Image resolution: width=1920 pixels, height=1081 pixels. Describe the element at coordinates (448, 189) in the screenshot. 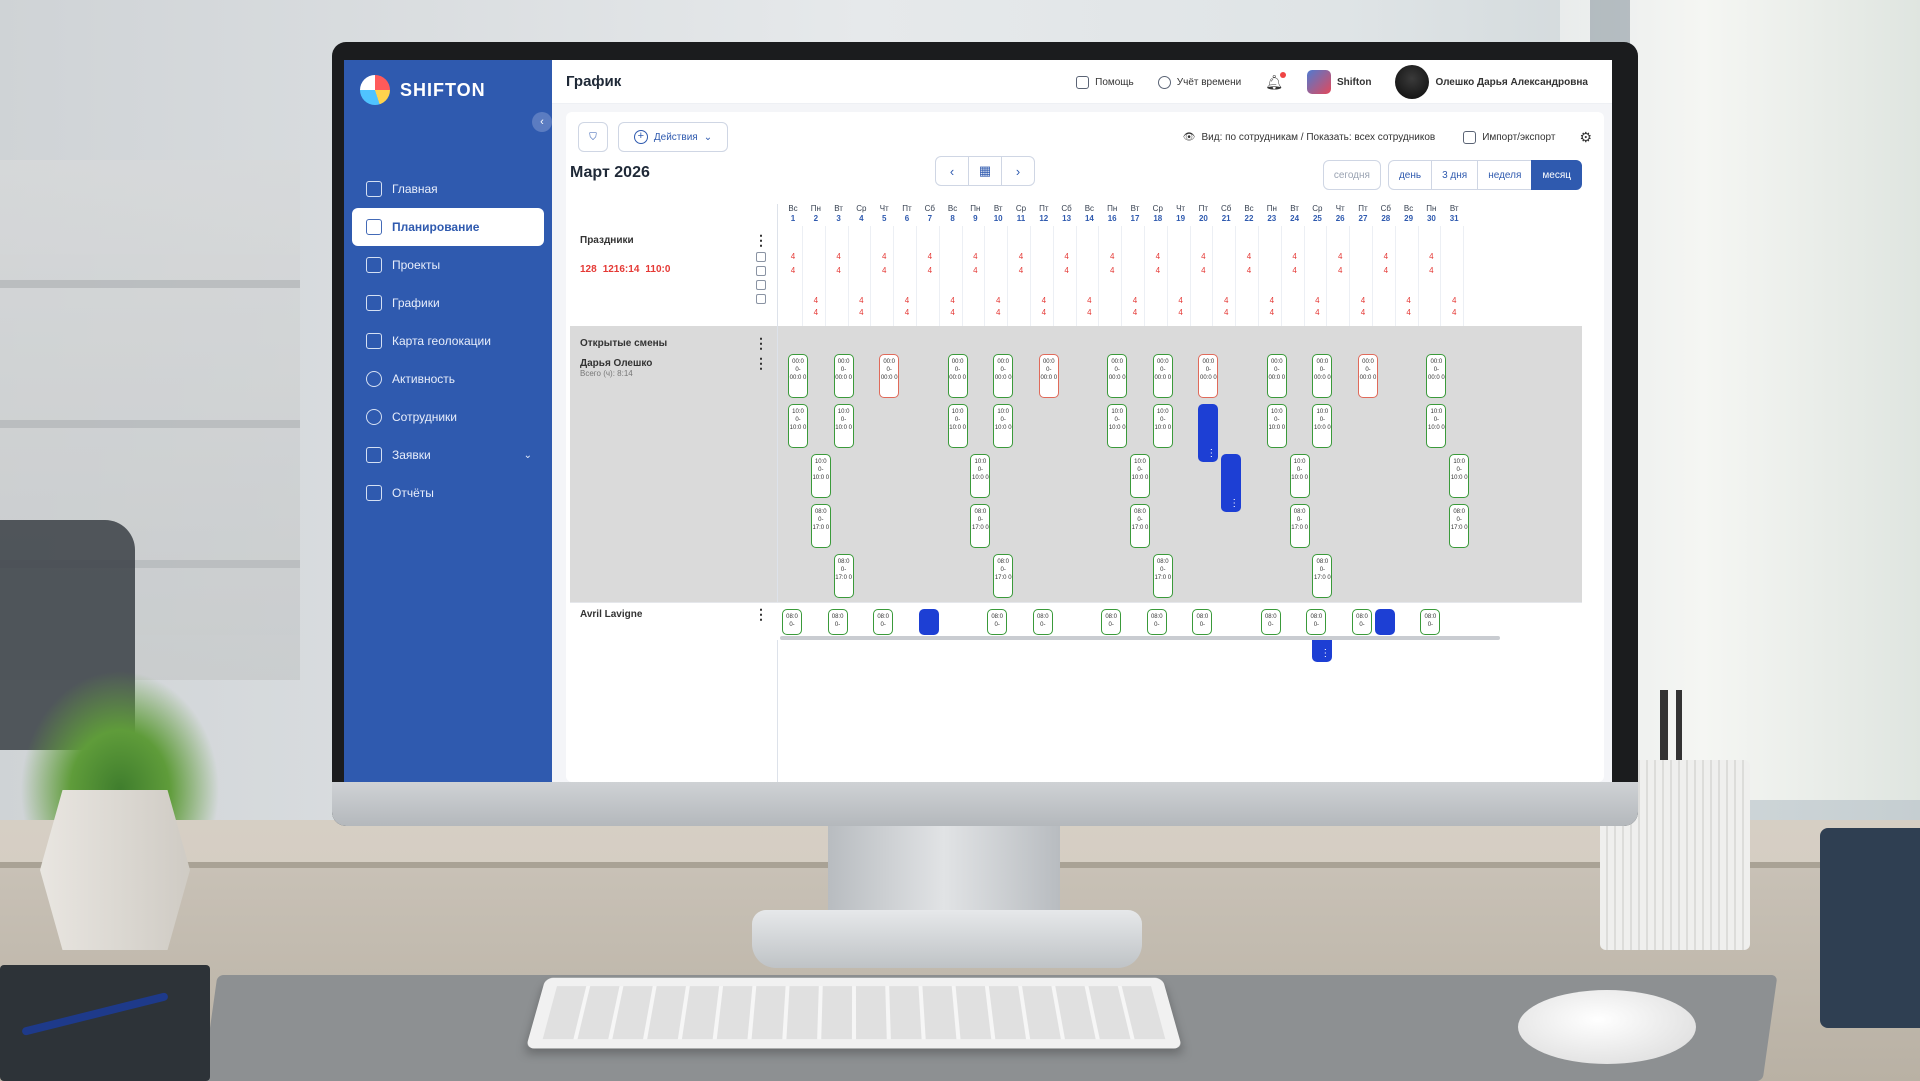

I see `sidebar-item-home: Главная` at that location.